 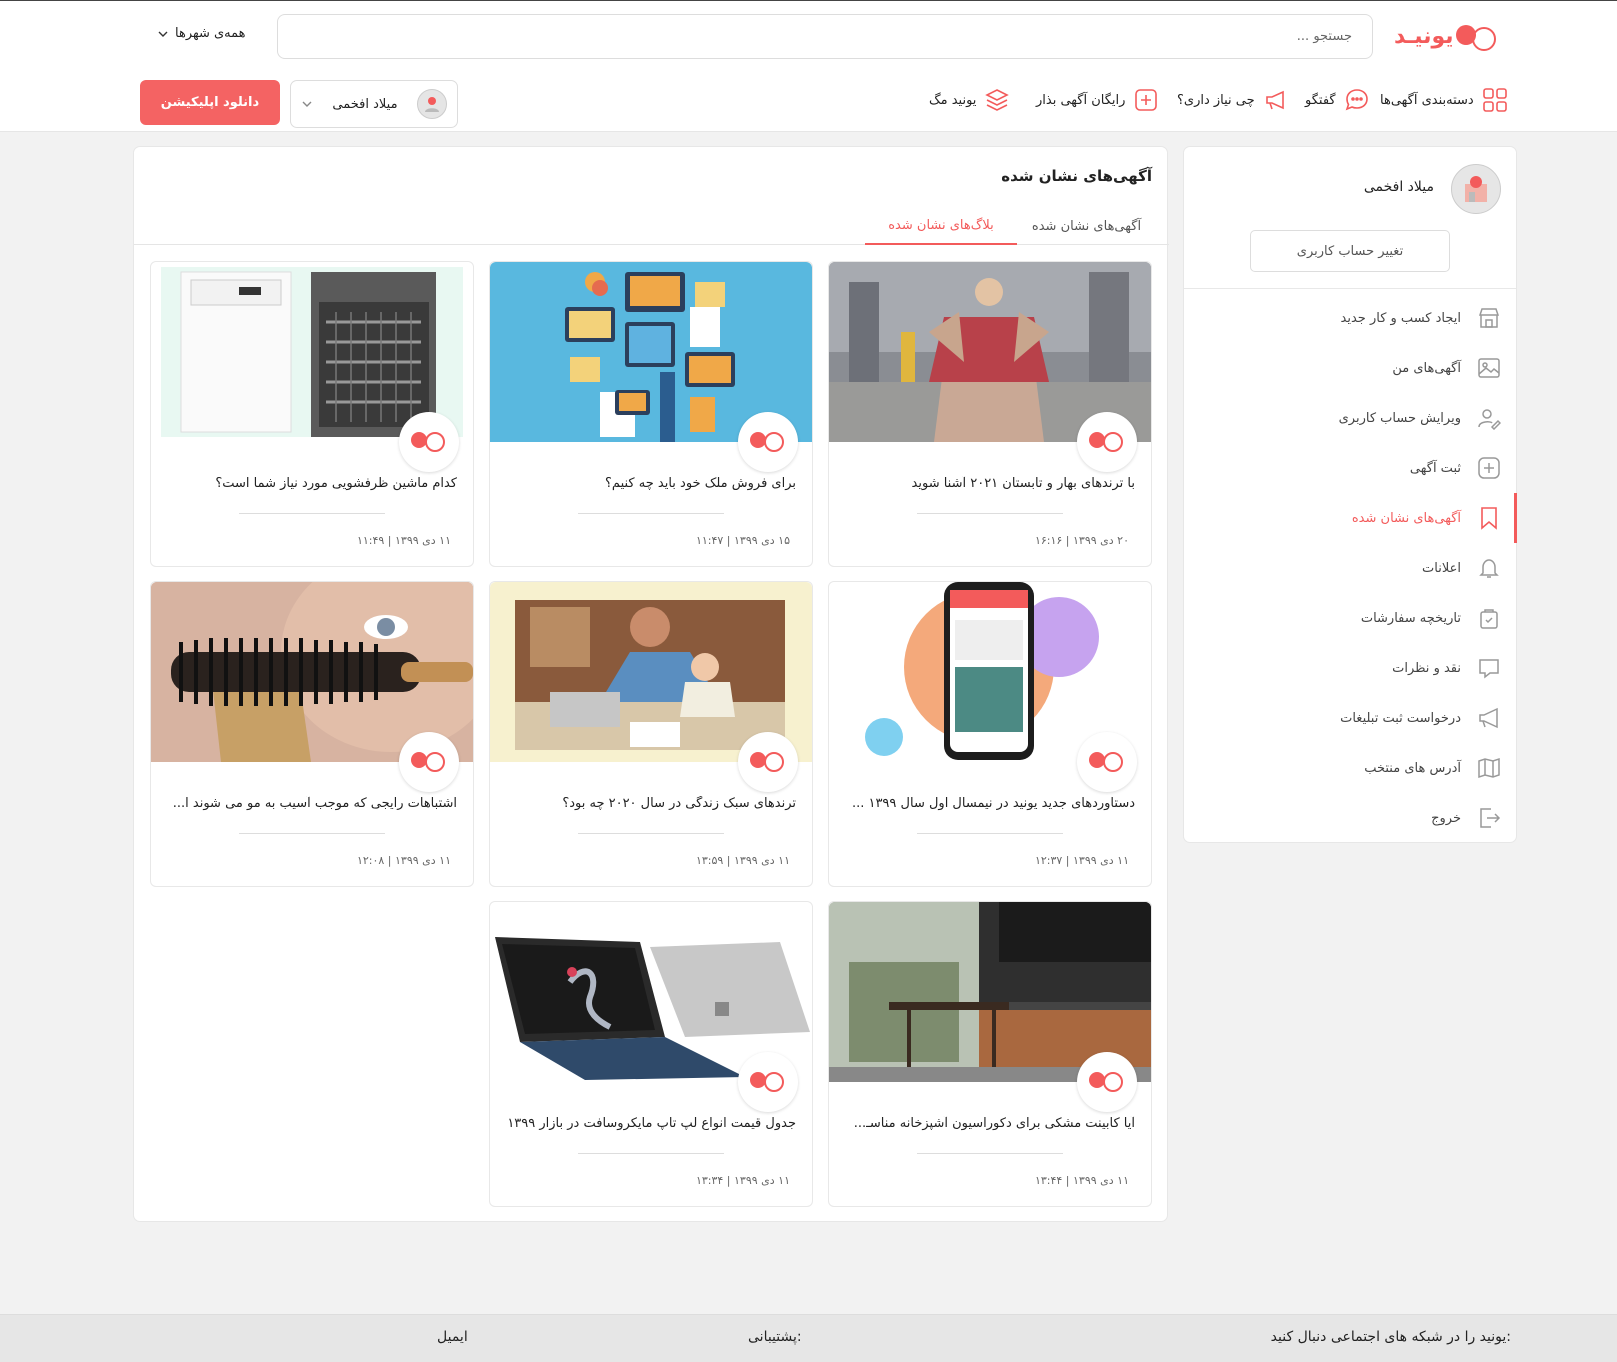 What do you see at coordinates (365, 104) in the screenshot?
I see `header-user-name: میلاد افخمی` at bounding box center [365, 104].